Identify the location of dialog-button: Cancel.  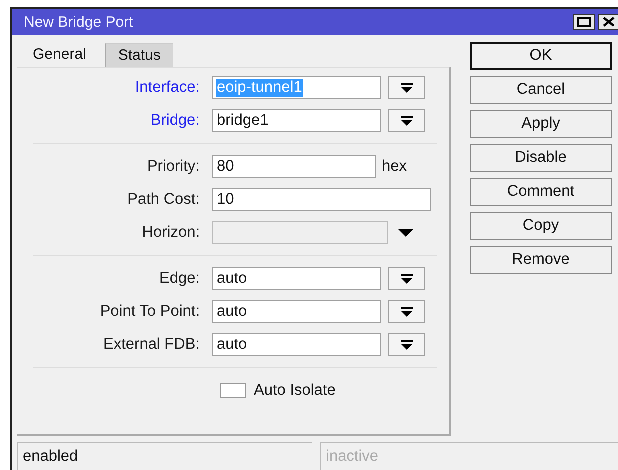
(541, 90).